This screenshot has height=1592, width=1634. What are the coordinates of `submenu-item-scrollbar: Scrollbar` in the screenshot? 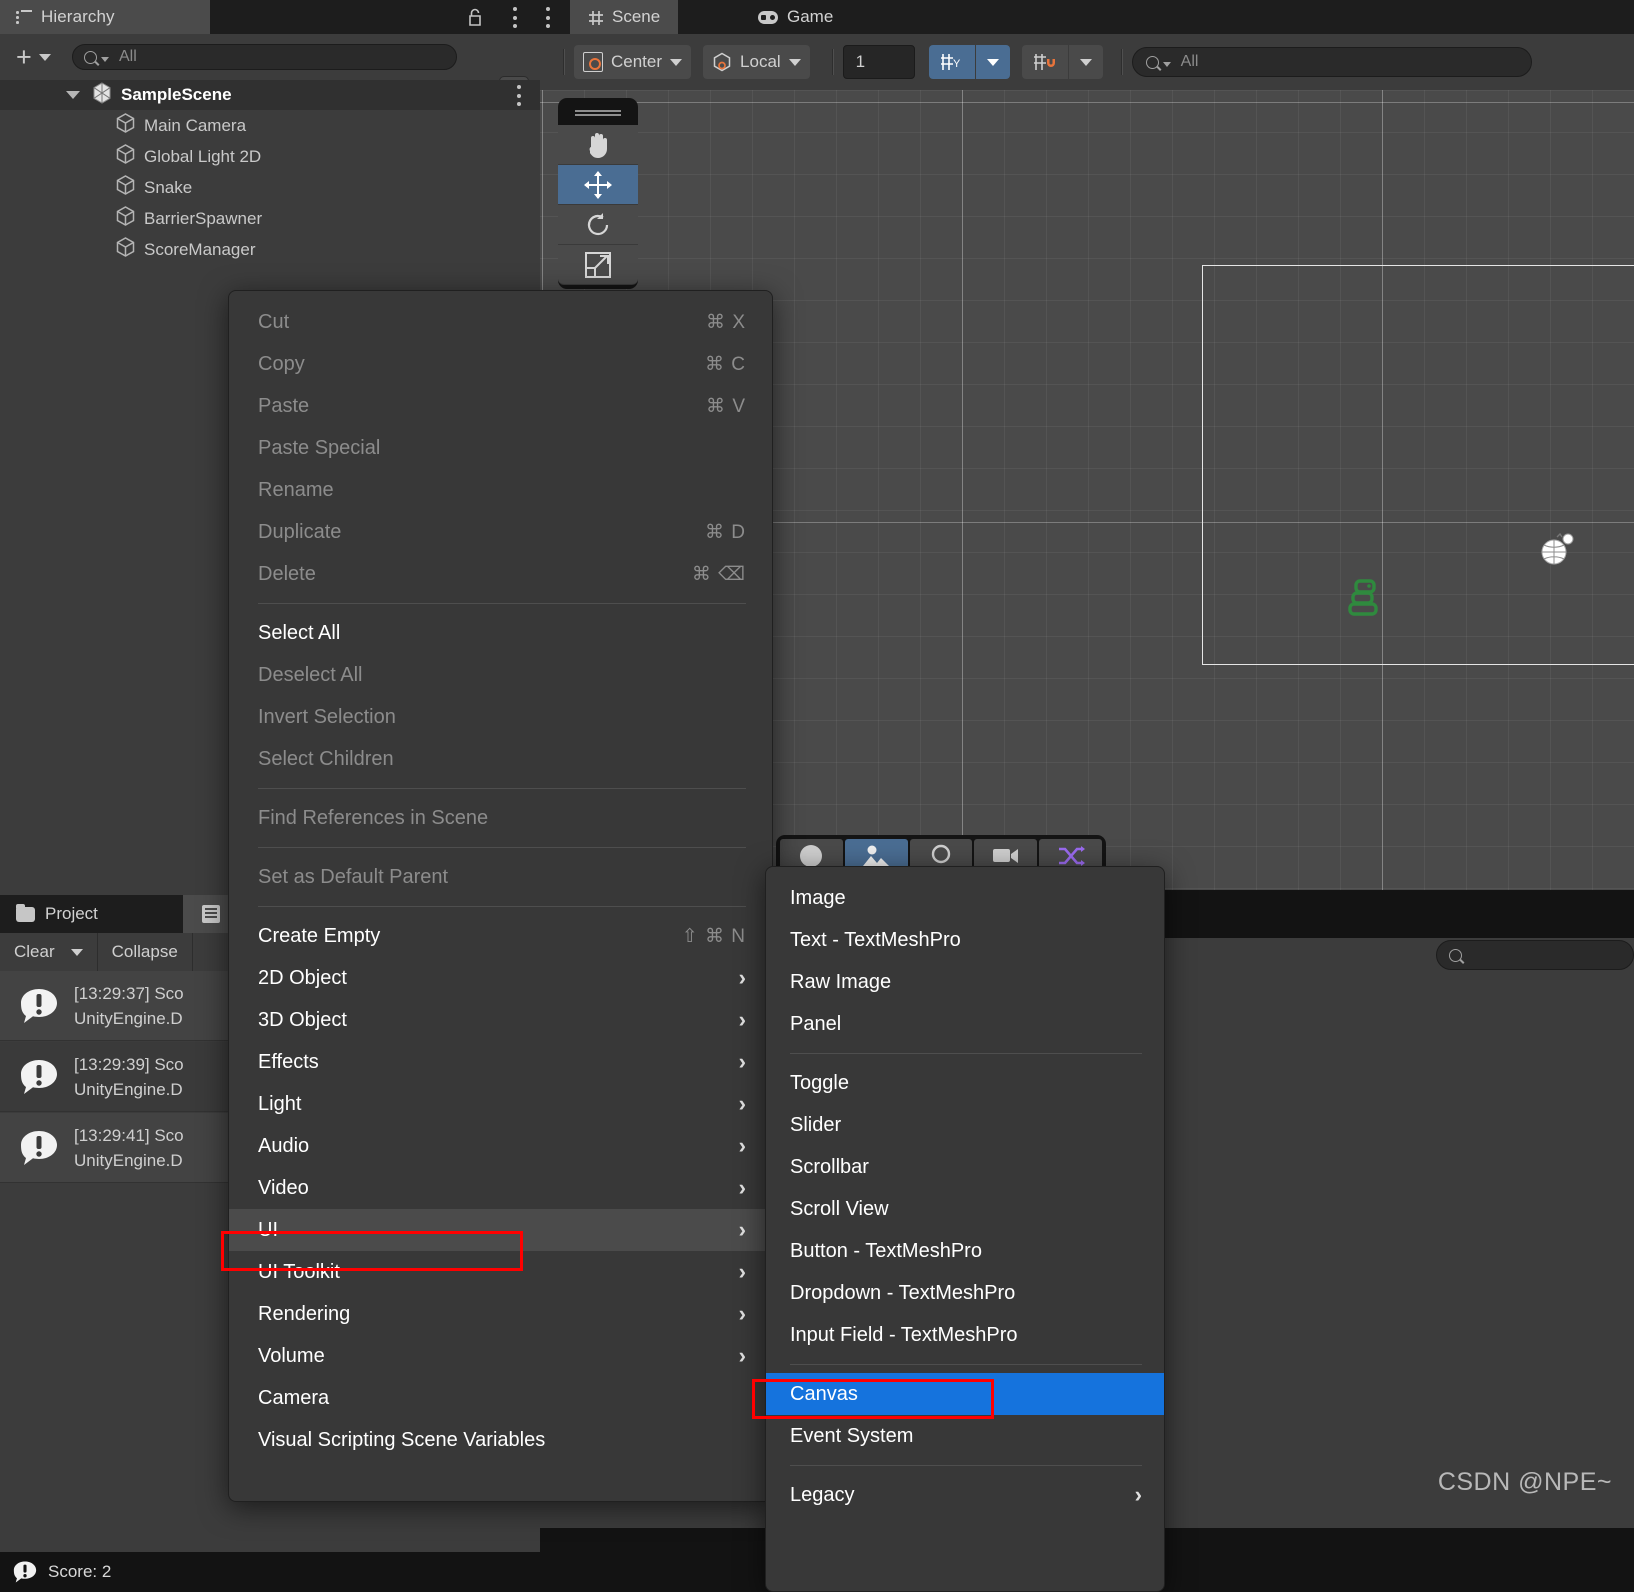 It's located at (965, 1167).